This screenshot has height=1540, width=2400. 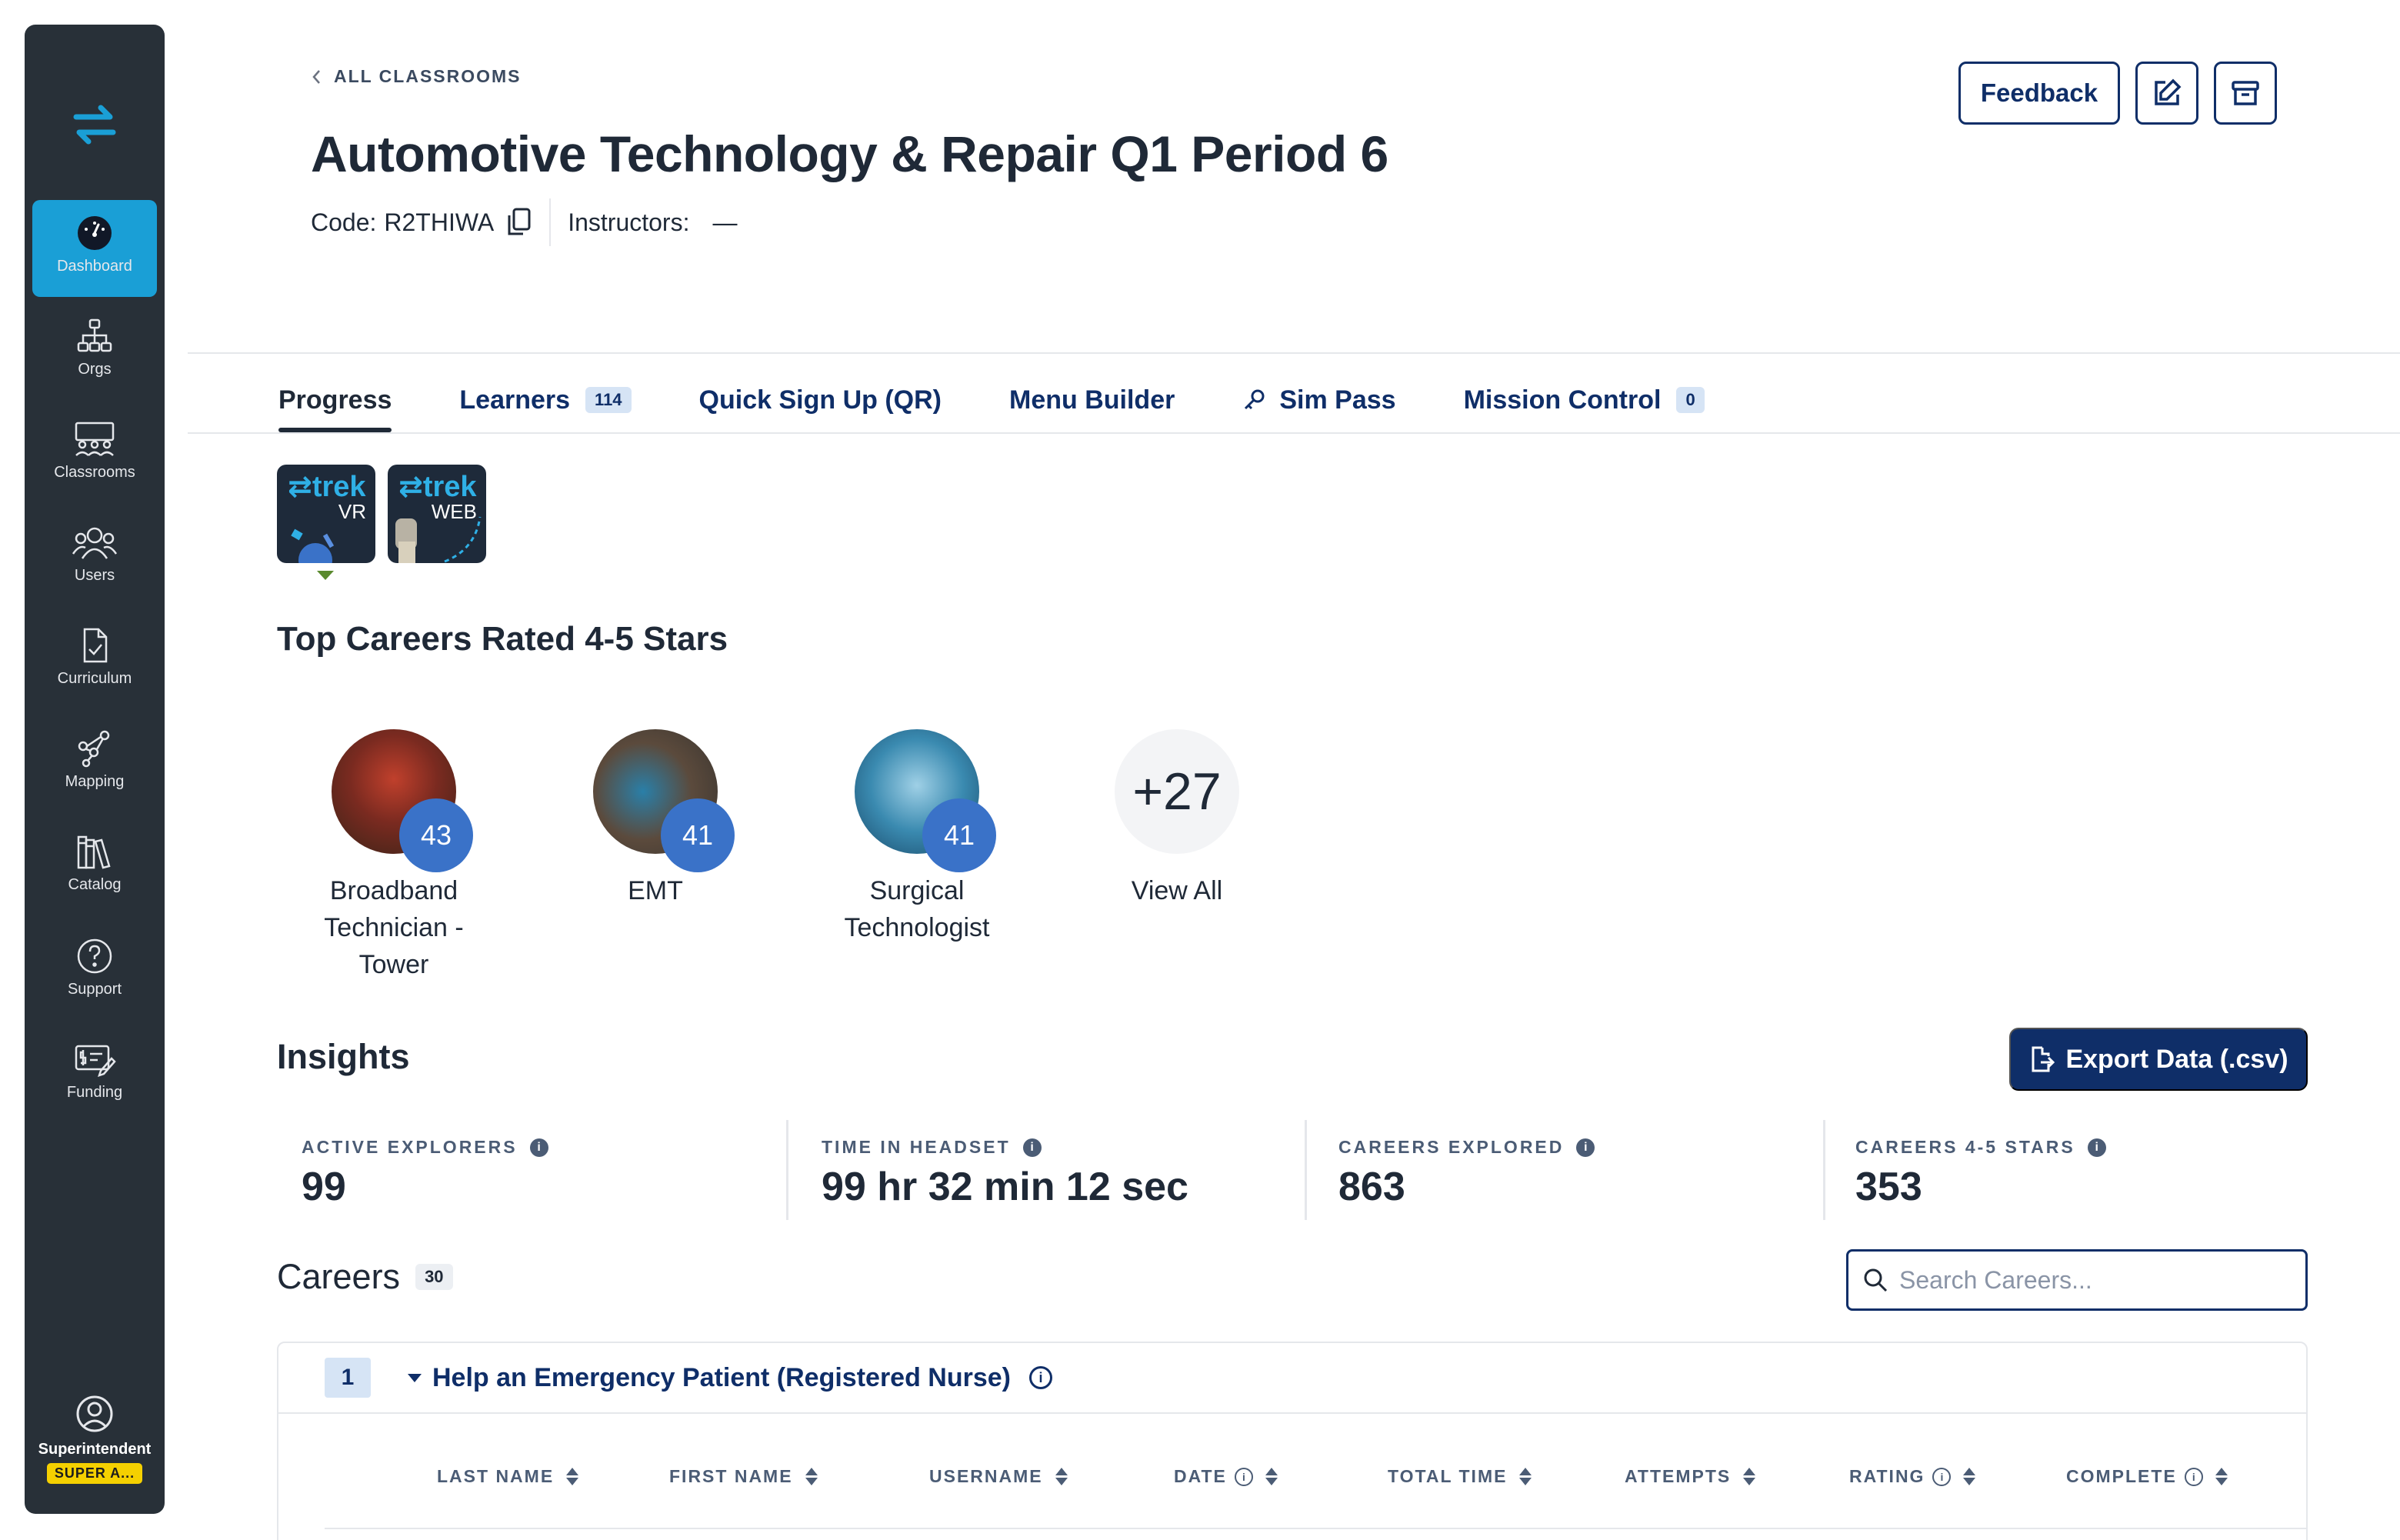 I want to click on sidebar-item-orgs: Orgs, so click(x=95, y=351).